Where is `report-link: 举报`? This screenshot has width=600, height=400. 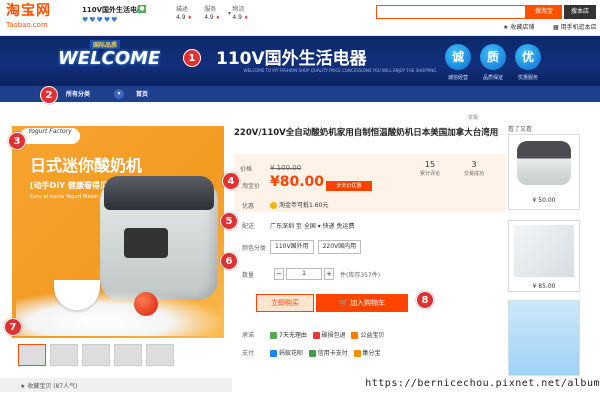
report-link: 举报 is located at coordinates (473, 117).